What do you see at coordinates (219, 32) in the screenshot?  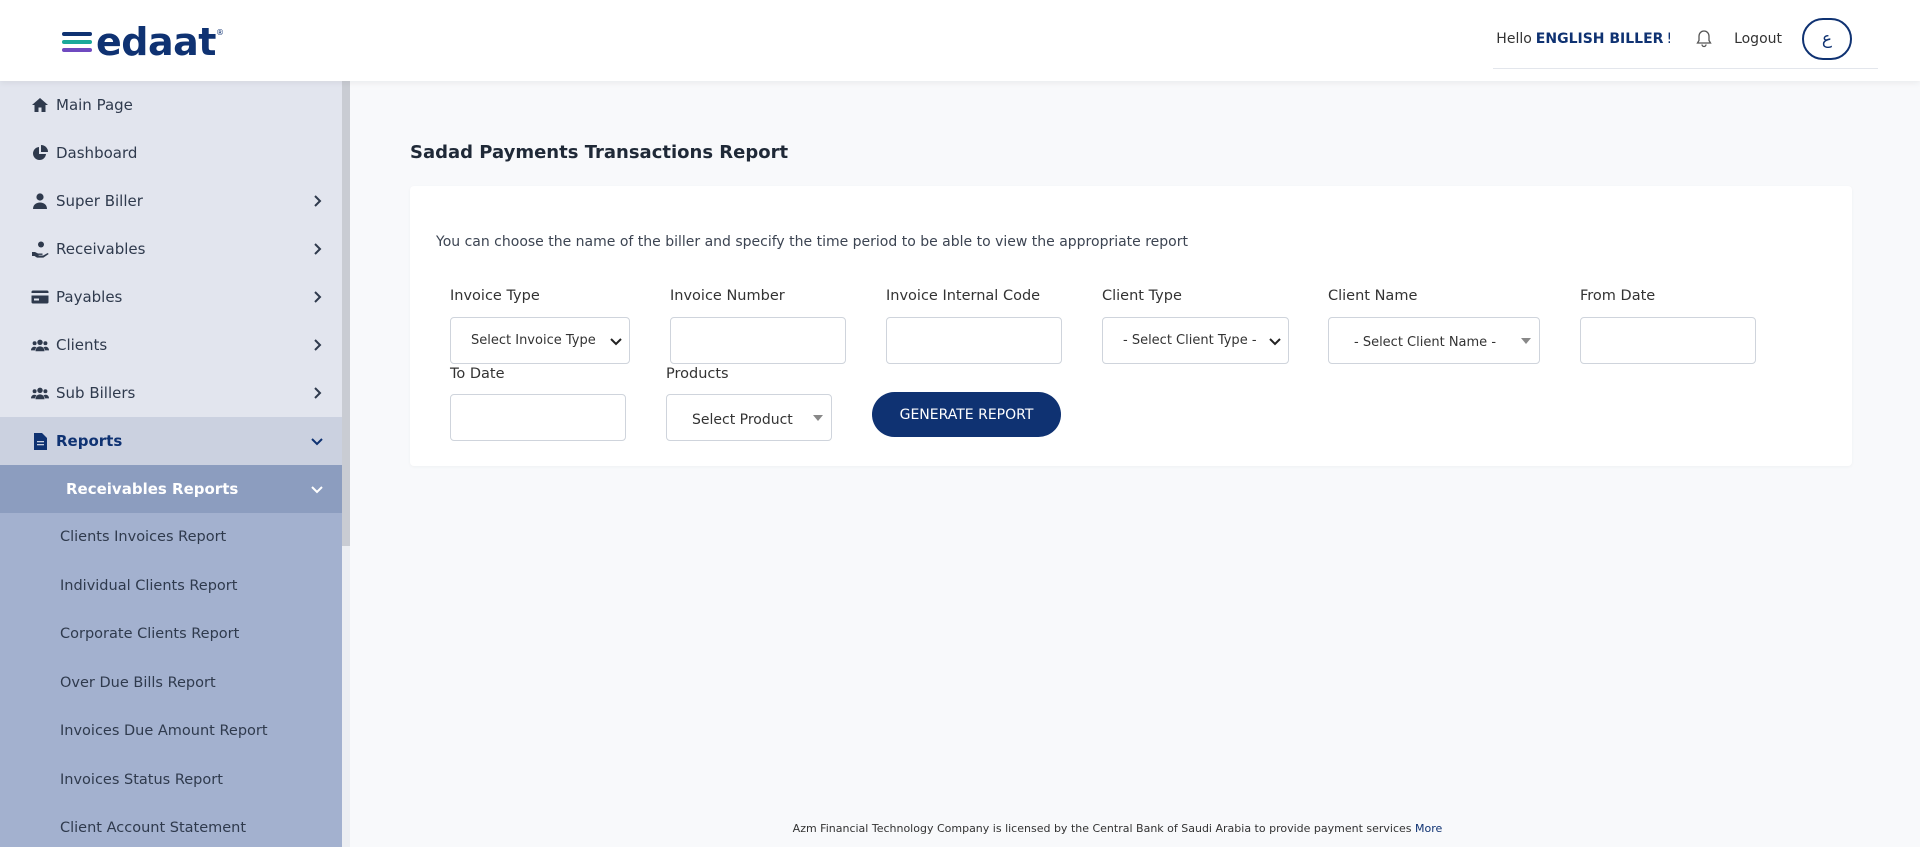 I see `logo-registered-mark: ®` at bounding box center [219, 32].